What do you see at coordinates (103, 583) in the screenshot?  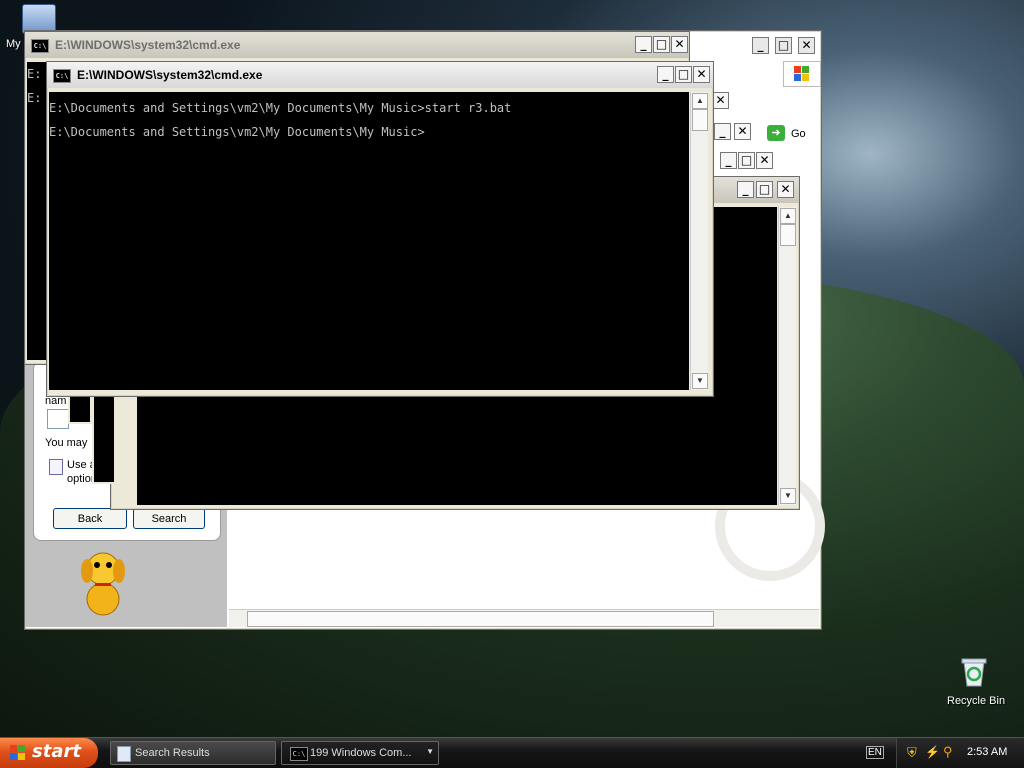 I see `search-dog-icon` at bounding box center [103, 583].